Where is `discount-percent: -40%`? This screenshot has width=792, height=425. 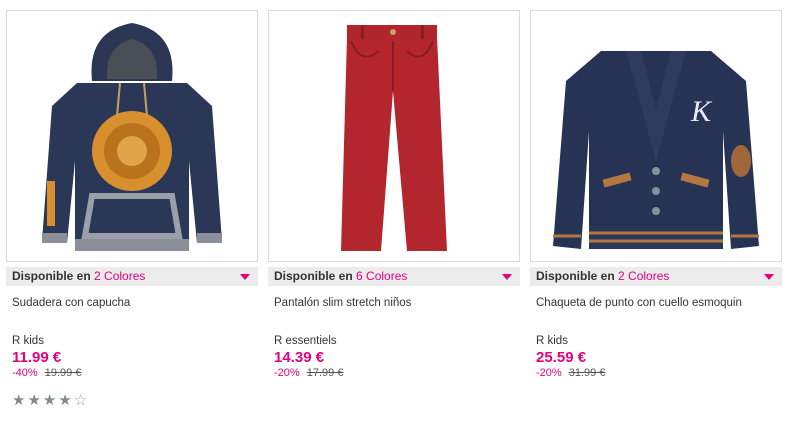
discount-percent: -40% is located at coordinates (25, 373).